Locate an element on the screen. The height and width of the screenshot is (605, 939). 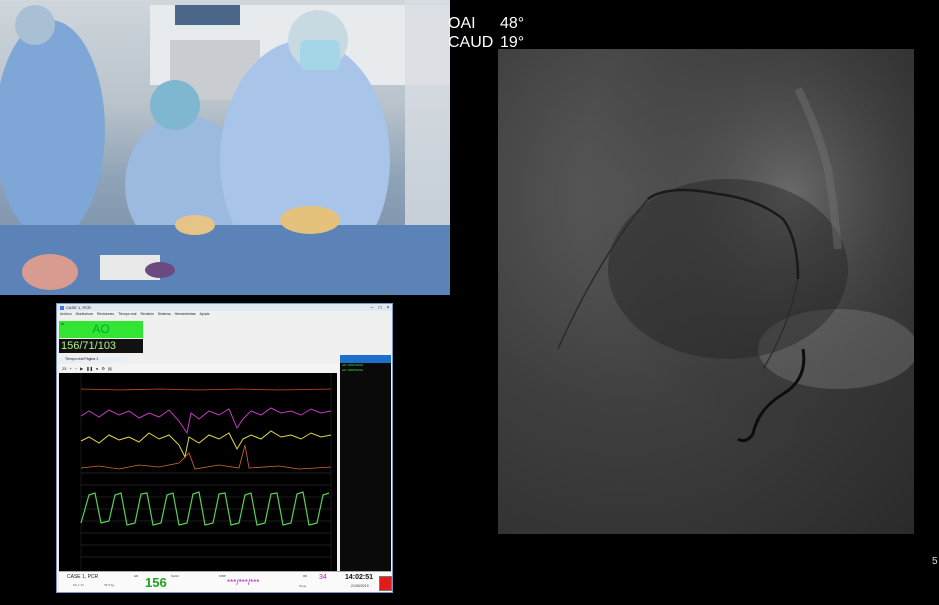
play-icon: ▶ is located at coordinates (81, 368).